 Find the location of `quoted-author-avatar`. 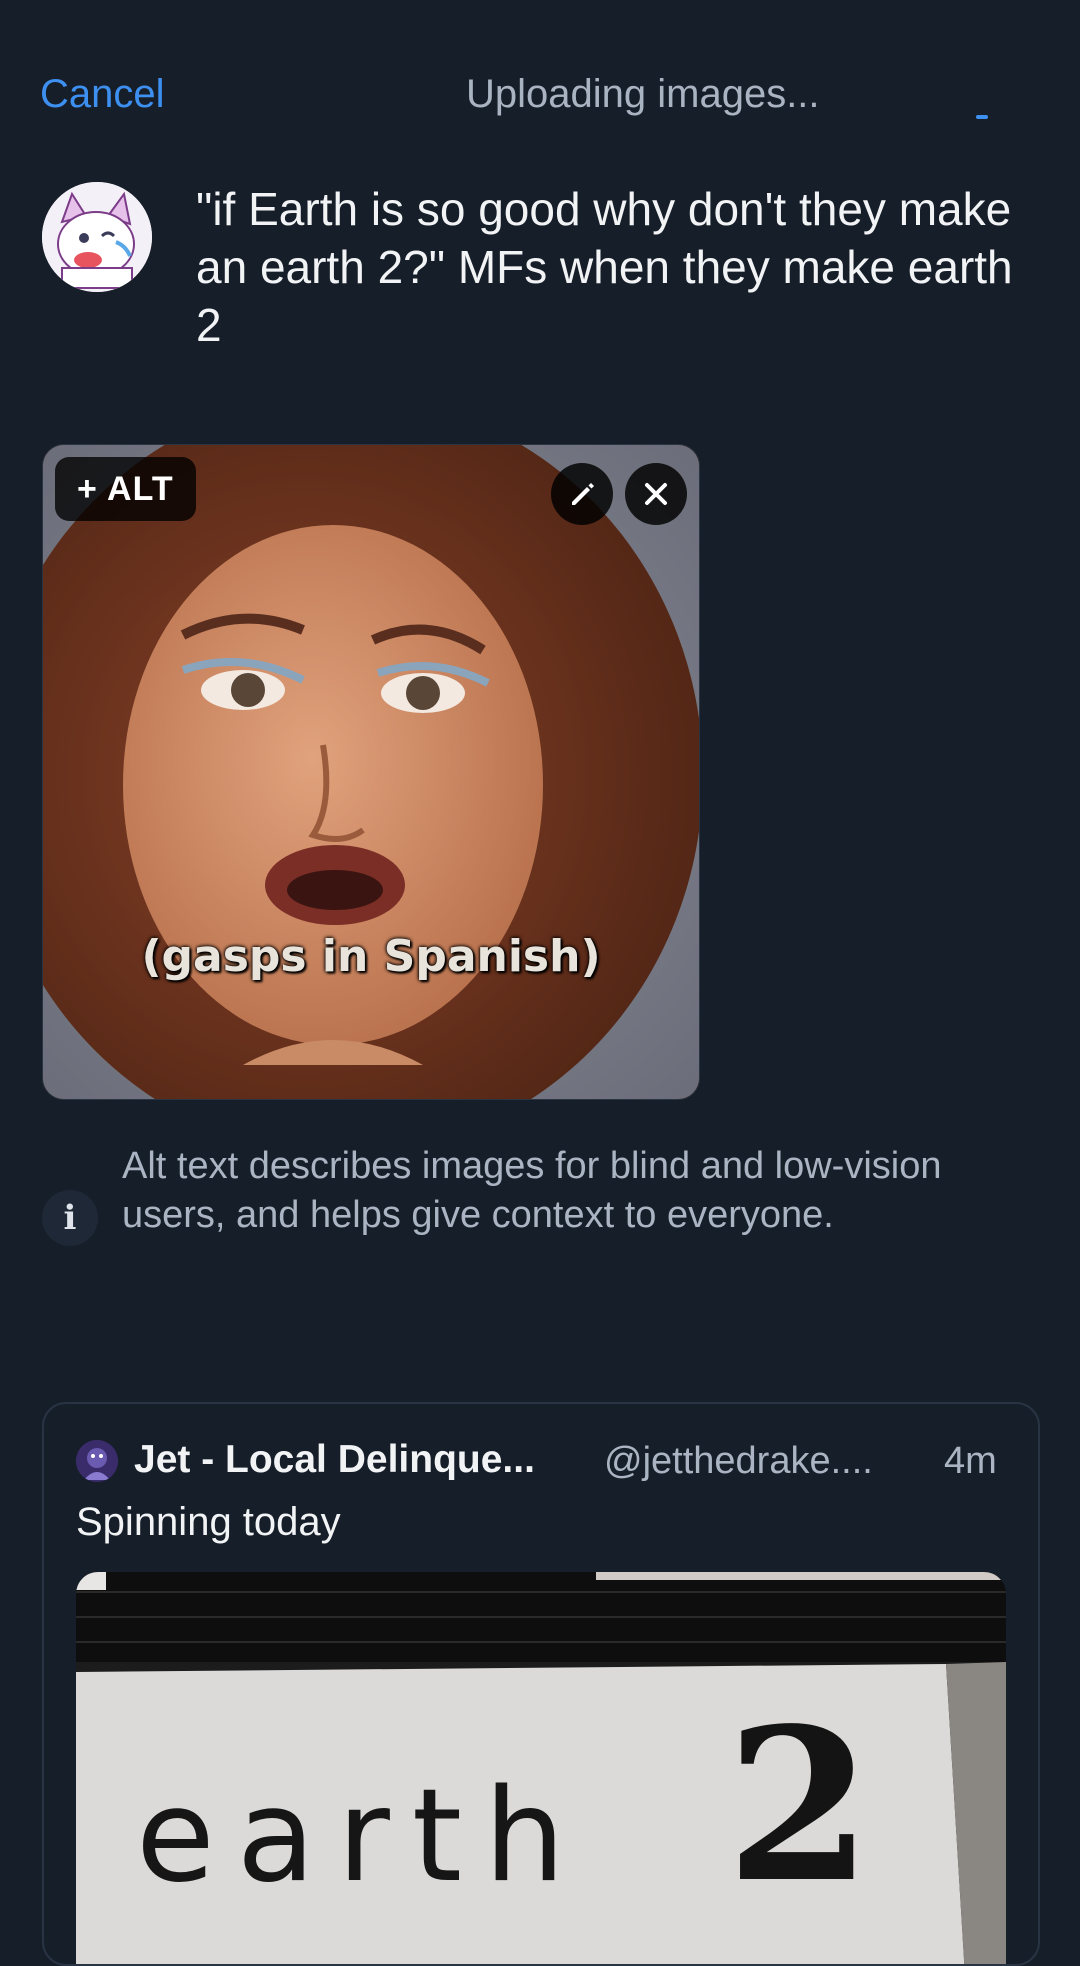

quoted-author-avatar is located at coordinates (97, 1461).